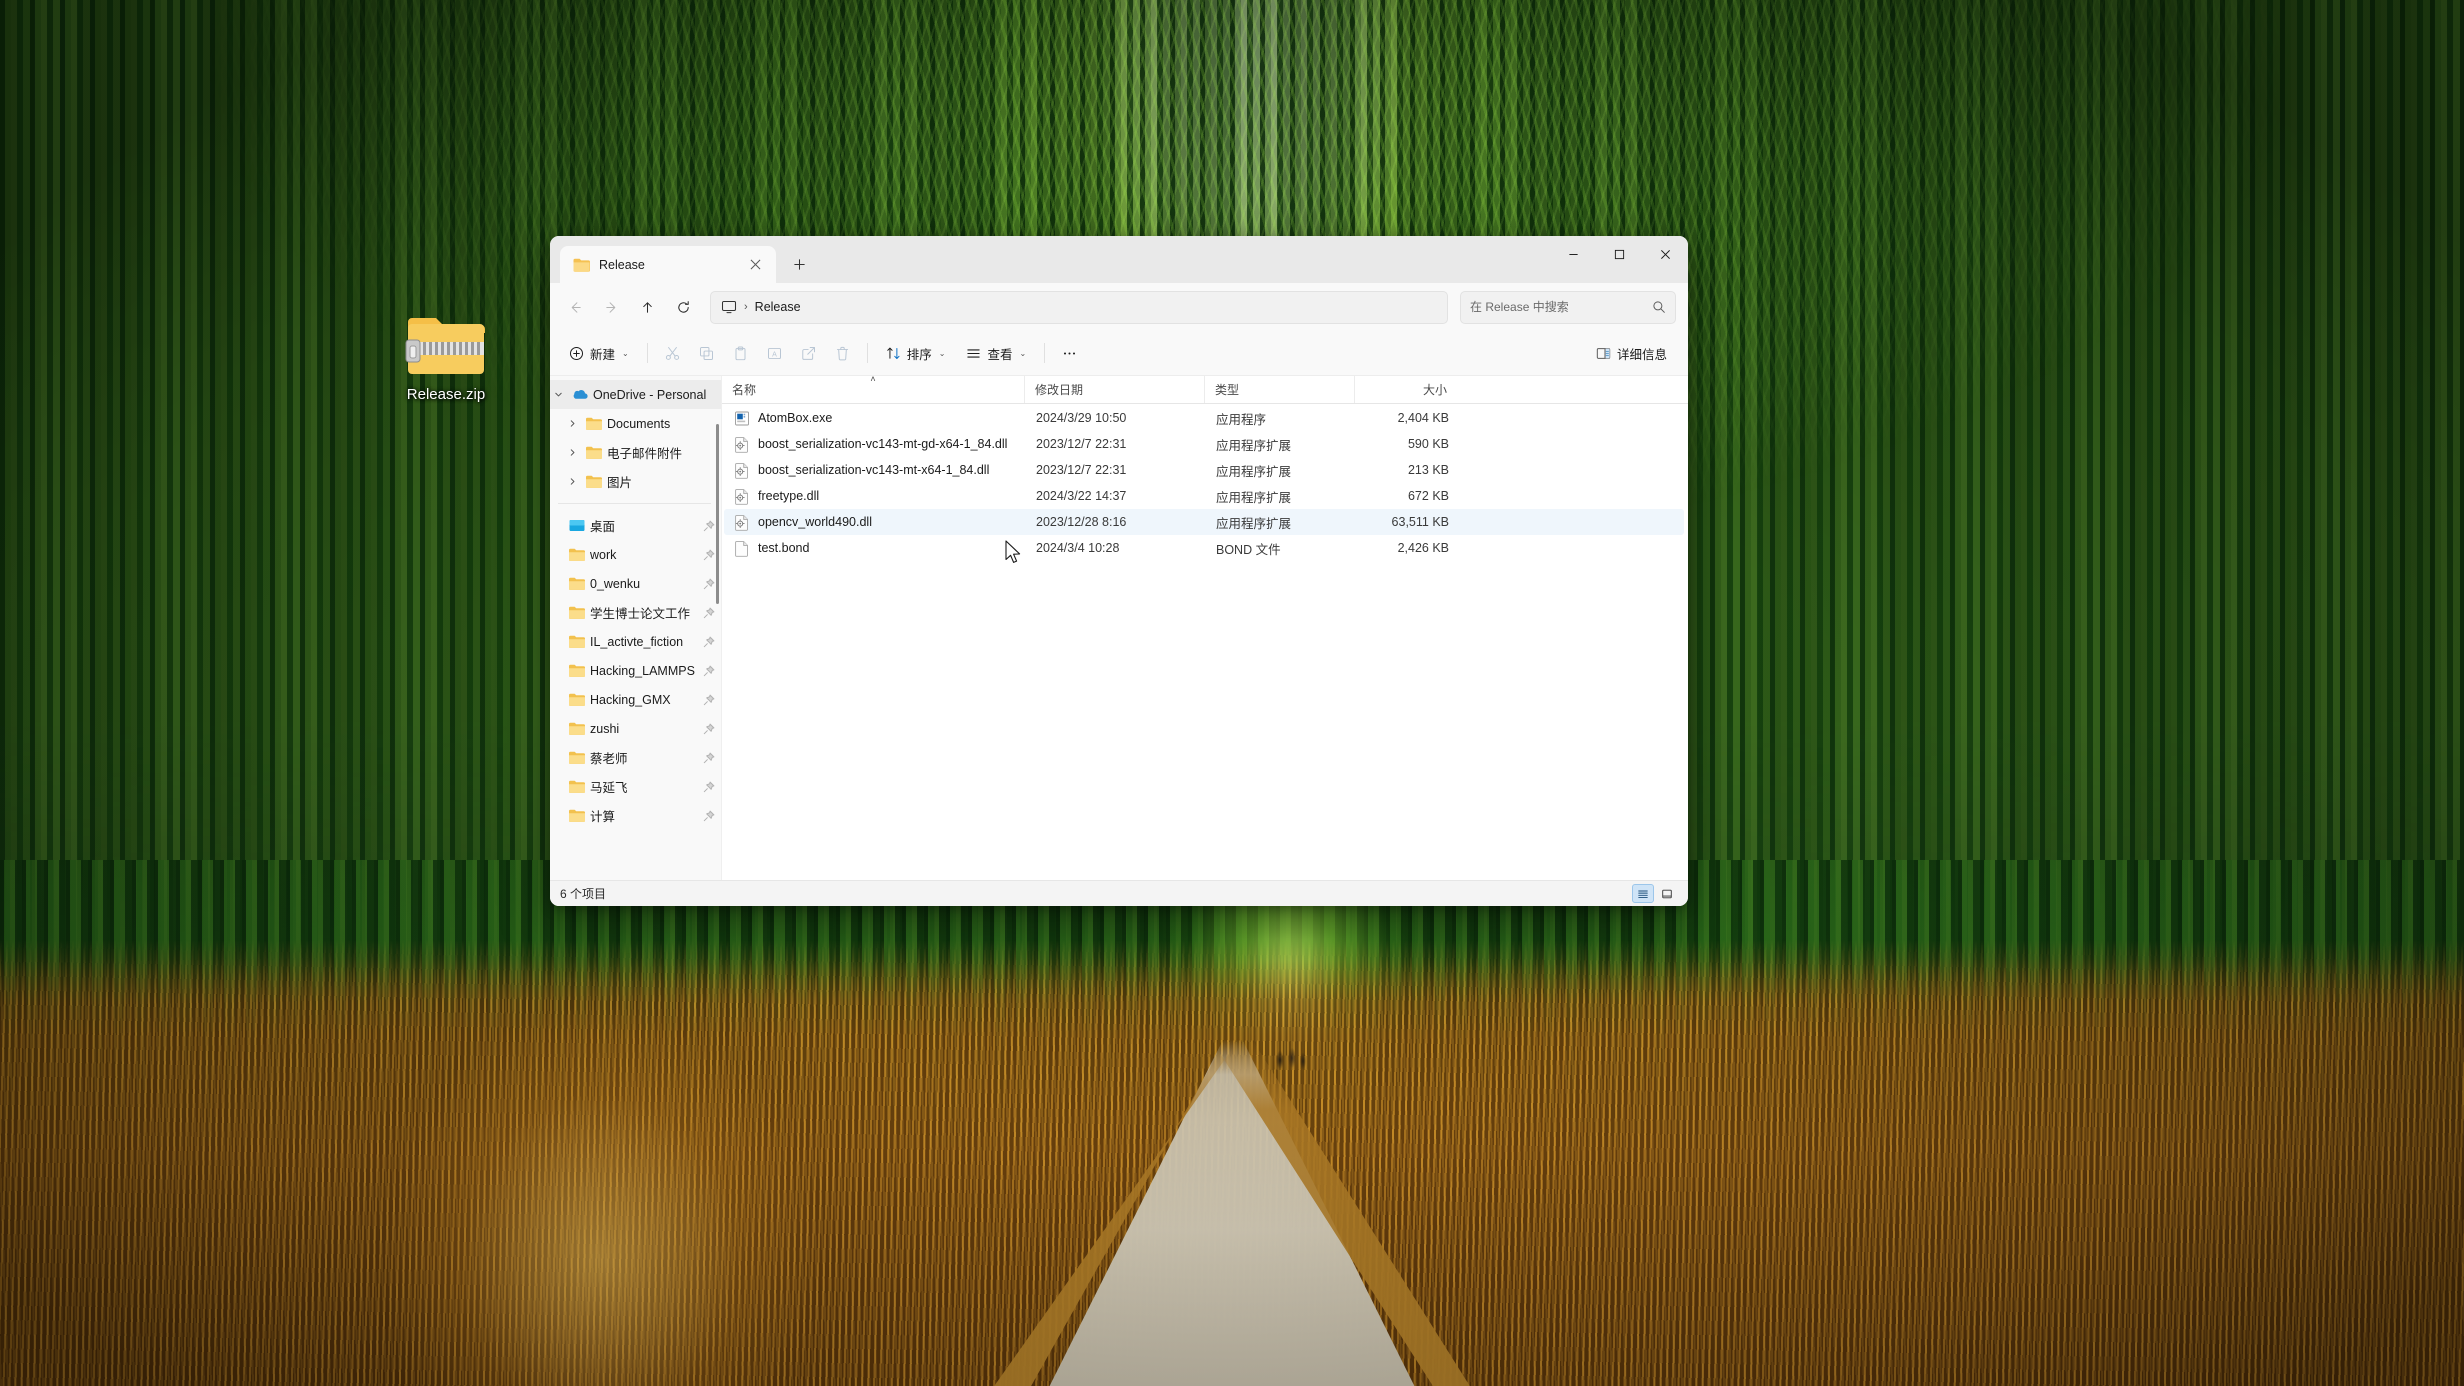 This screenshot has height=1386, width=2464. What do you see at coordinates (635, 757) in the screenshot?
I see `sidebar-item-cai-laoshi: 蔡老师` at bounding box center [635, 757].